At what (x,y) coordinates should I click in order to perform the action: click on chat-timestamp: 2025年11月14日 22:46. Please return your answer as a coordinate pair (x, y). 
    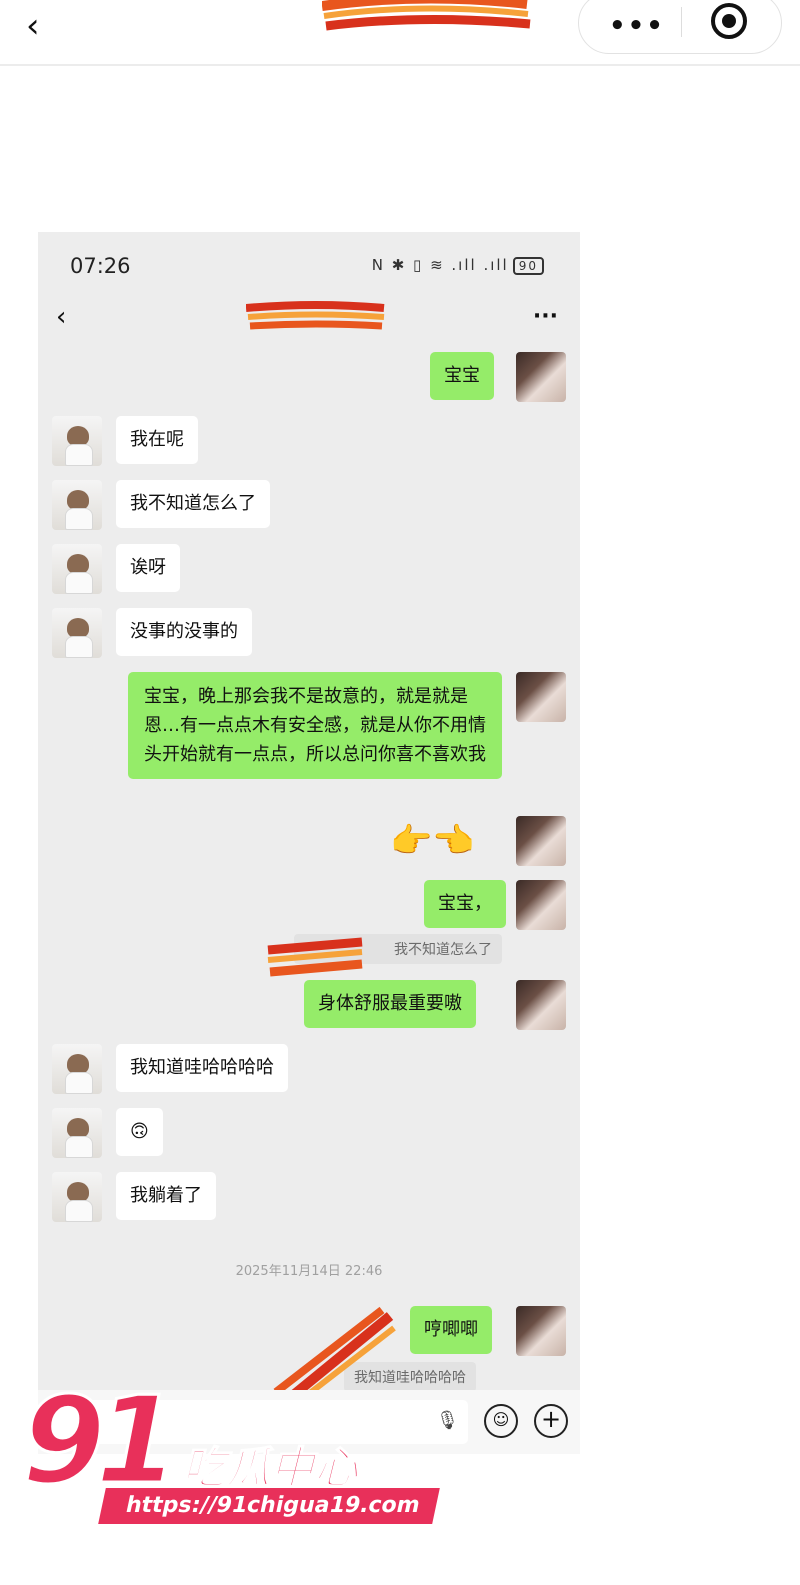
    Looking at the image, I should click on (309, 1271).